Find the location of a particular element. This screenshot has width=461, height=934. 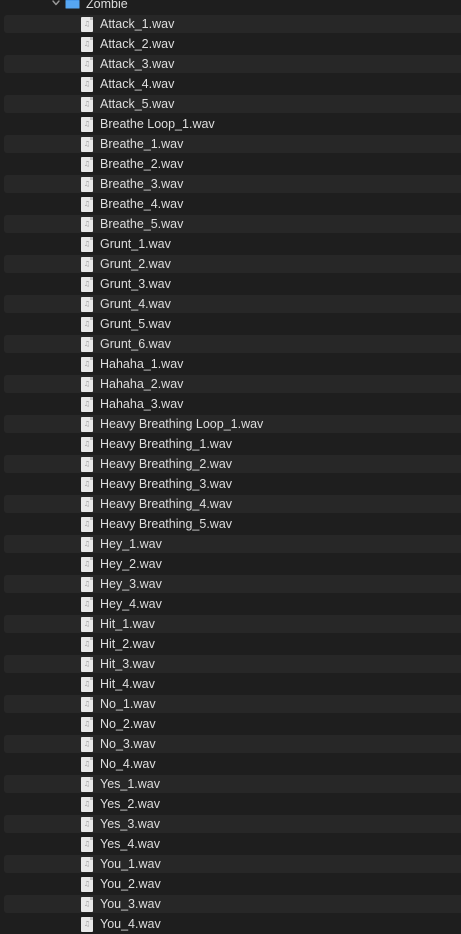

file-name: Hey_4.wav is located at coordinates (131, 604).